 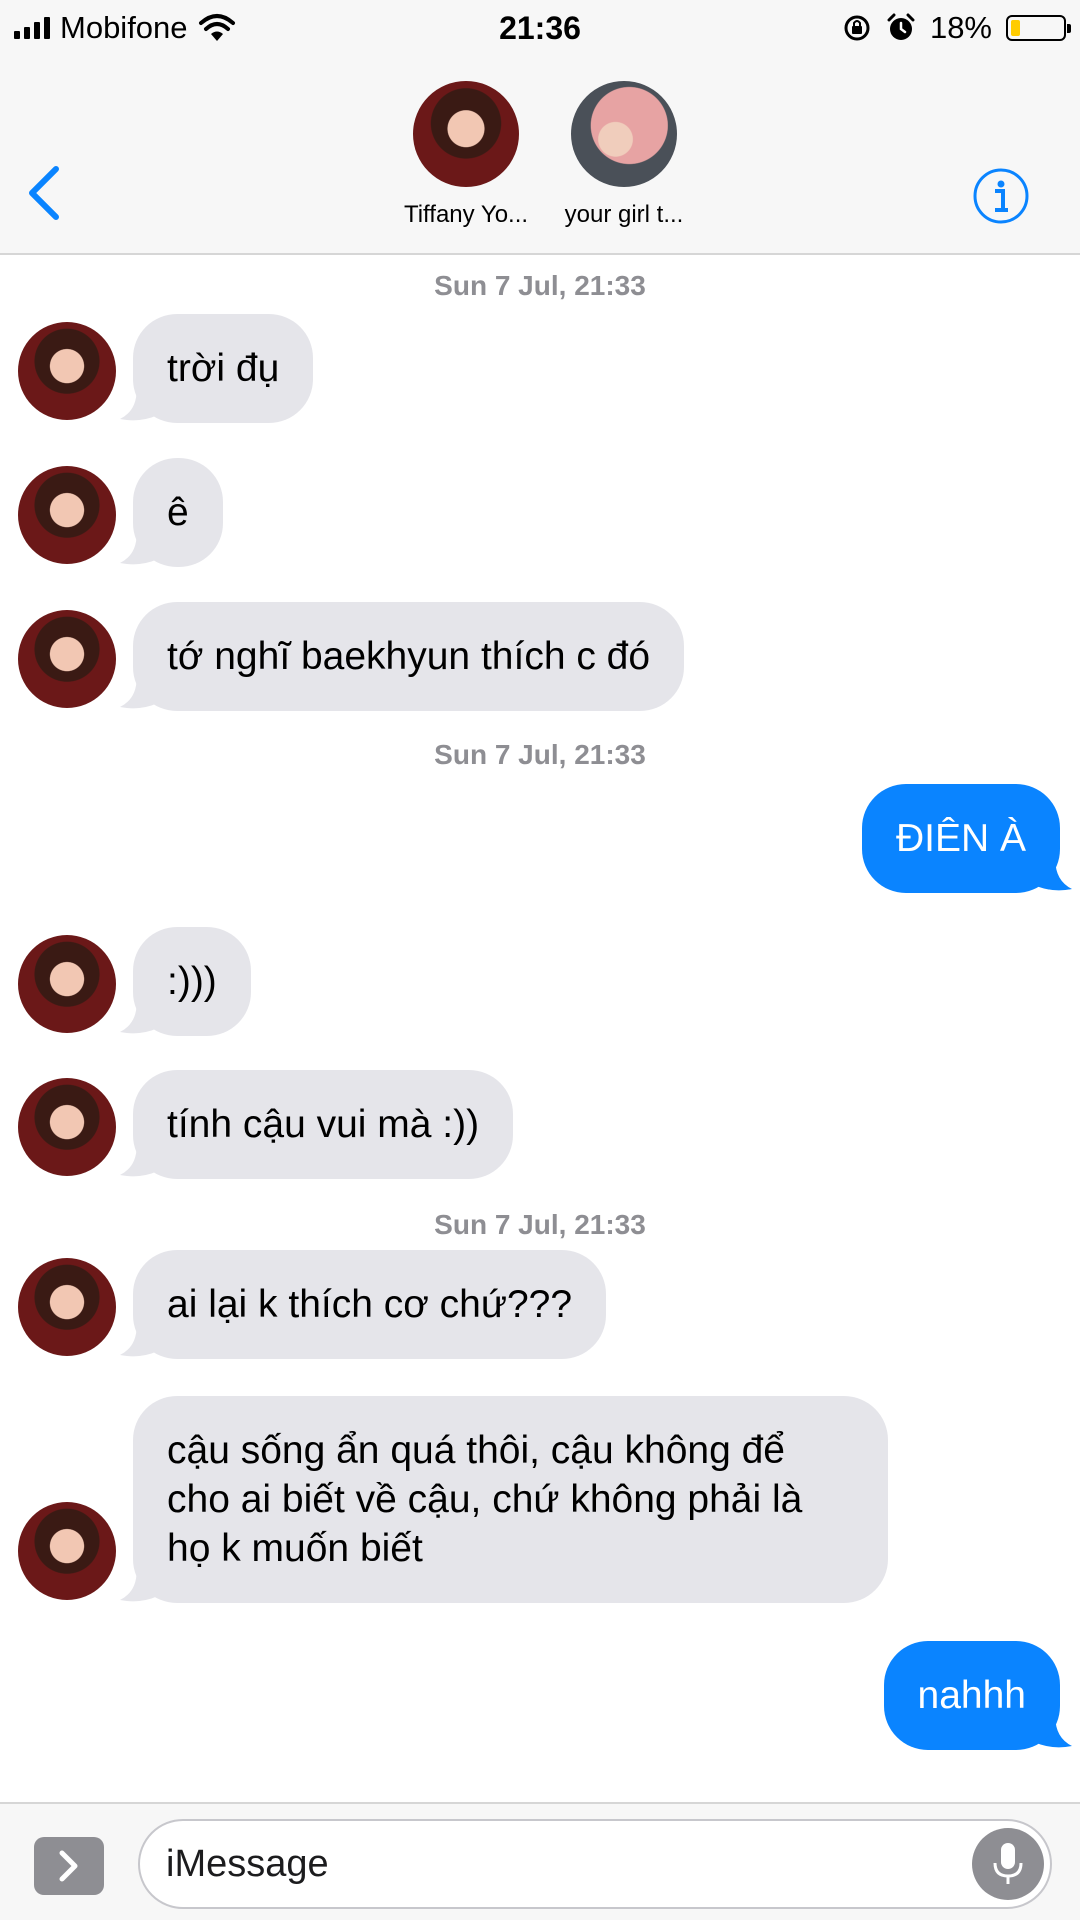 I want to click on apps-button, so click(x=69, y=1866).